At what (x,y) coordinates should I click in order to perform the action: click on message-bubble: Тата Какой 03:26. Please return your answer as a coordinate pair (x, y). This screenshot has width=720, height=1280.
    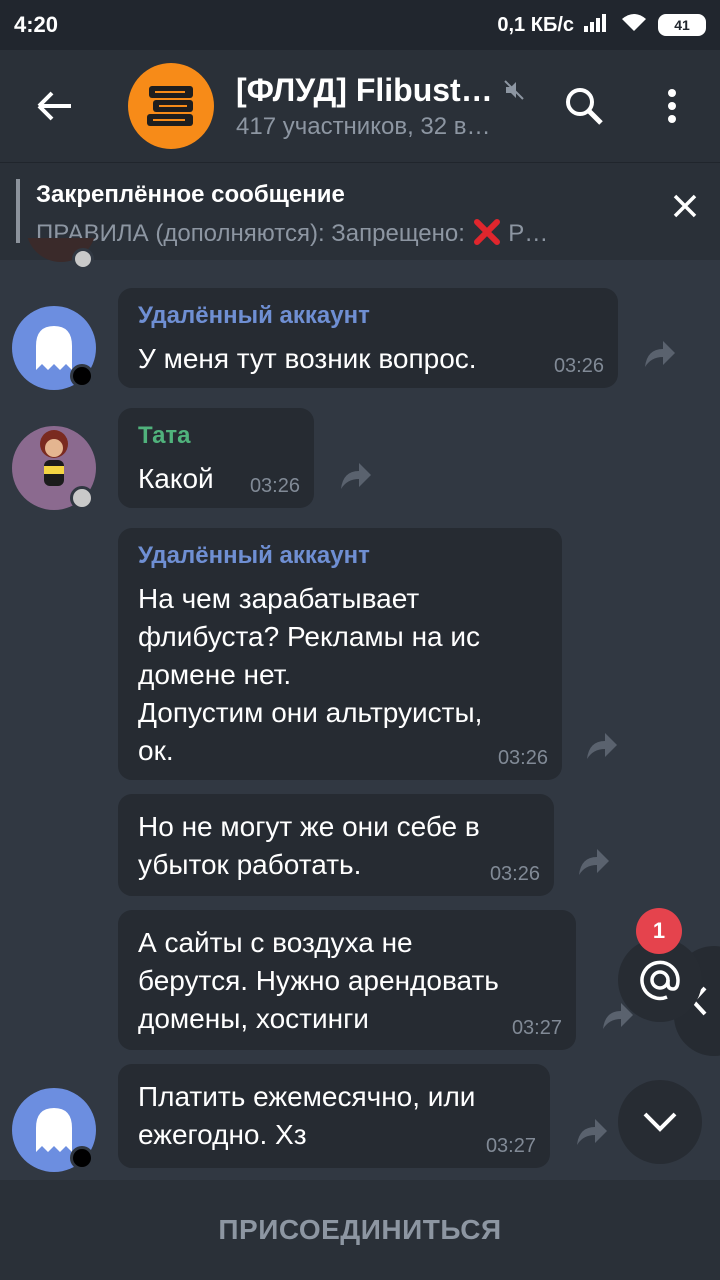
    Looking at the image, I should click on (216, 458).